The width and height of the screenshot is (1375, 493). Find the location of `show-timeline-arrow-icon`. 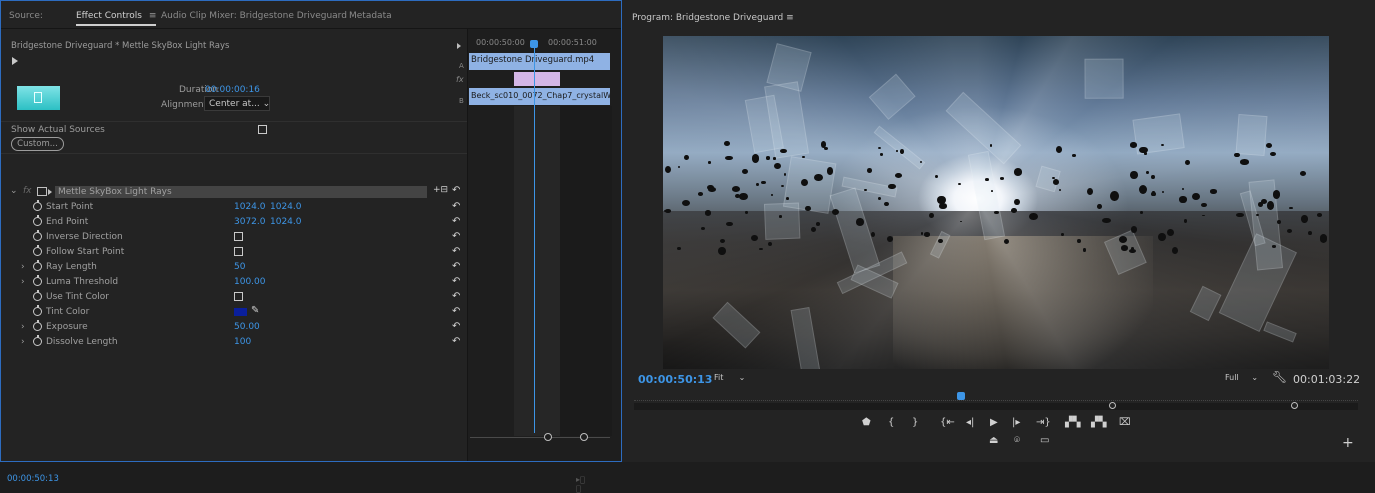

show-timeline-arrow-icon is located at coordinates (459, 46).